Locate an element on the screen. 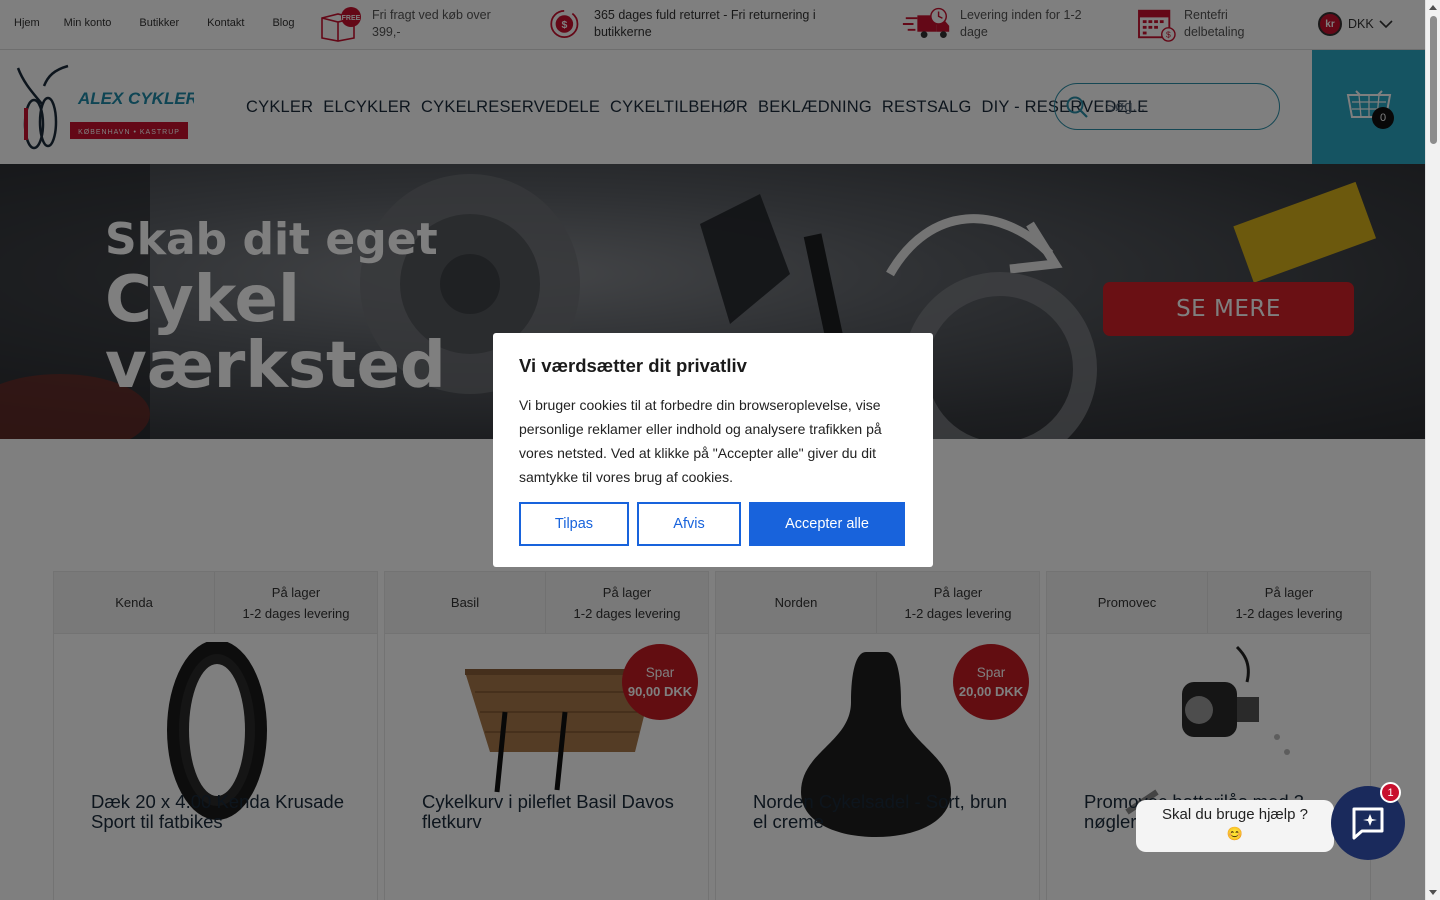  scroll-up-arrow is located at coordinates (1433, 7).